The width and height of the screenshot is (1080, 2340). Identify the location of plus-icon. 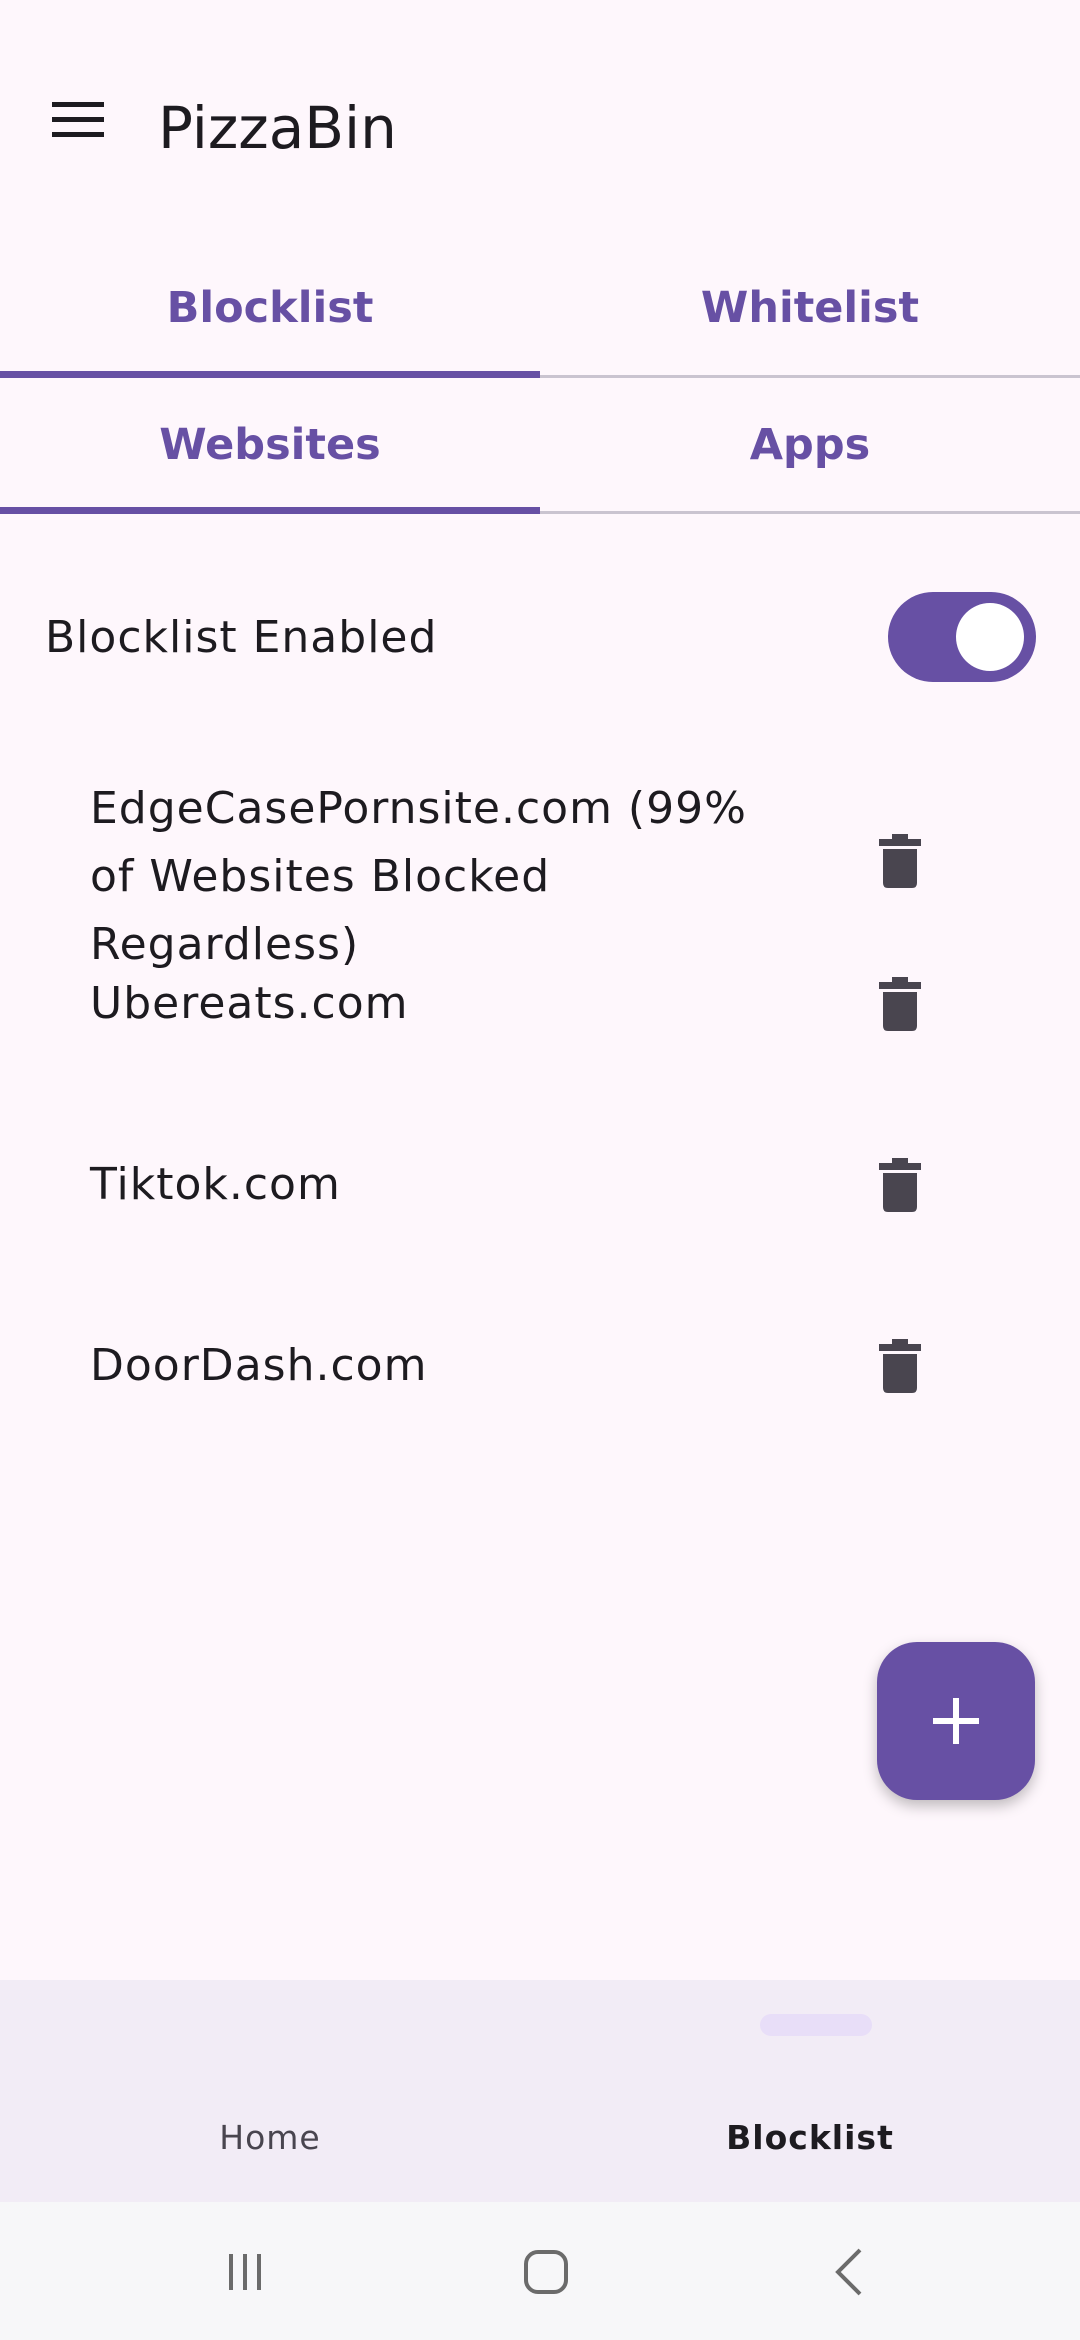
(956, 1721).